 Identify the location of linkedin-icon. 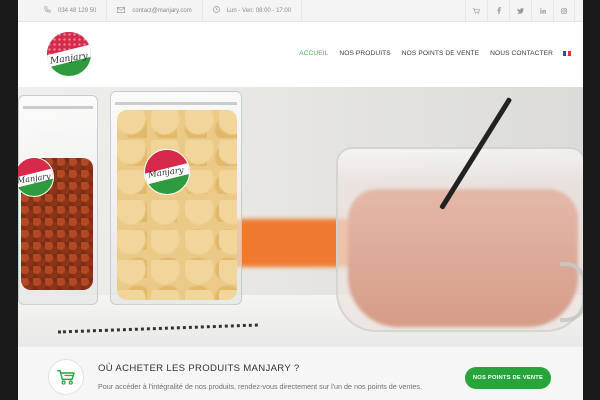
(542, 10).